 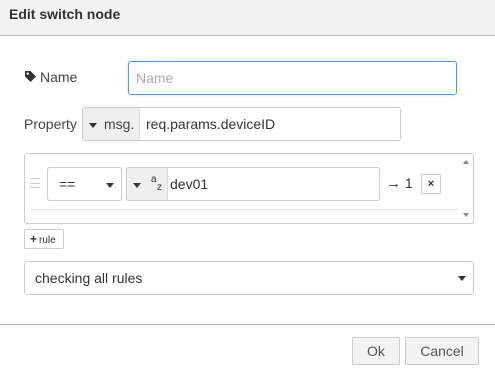 What do you see at coordinates (466, 162) in the screenshot?
I see `scroll-up-icon` at bounding box center [466, 162].